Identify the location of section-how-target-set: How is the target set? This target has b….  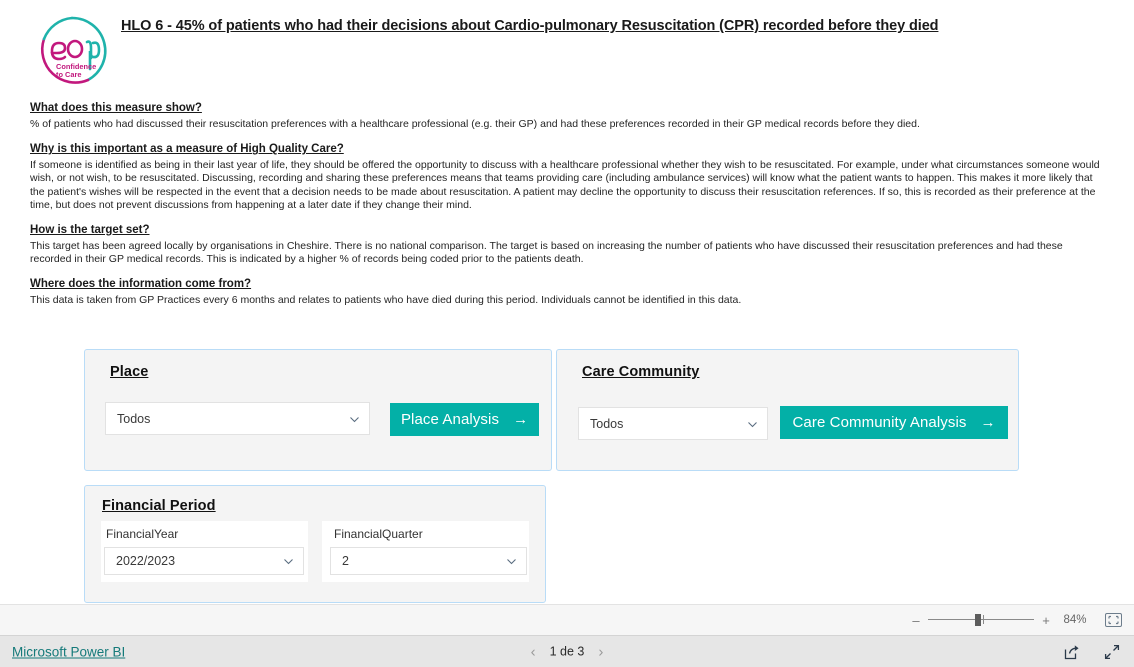
(567, 244).